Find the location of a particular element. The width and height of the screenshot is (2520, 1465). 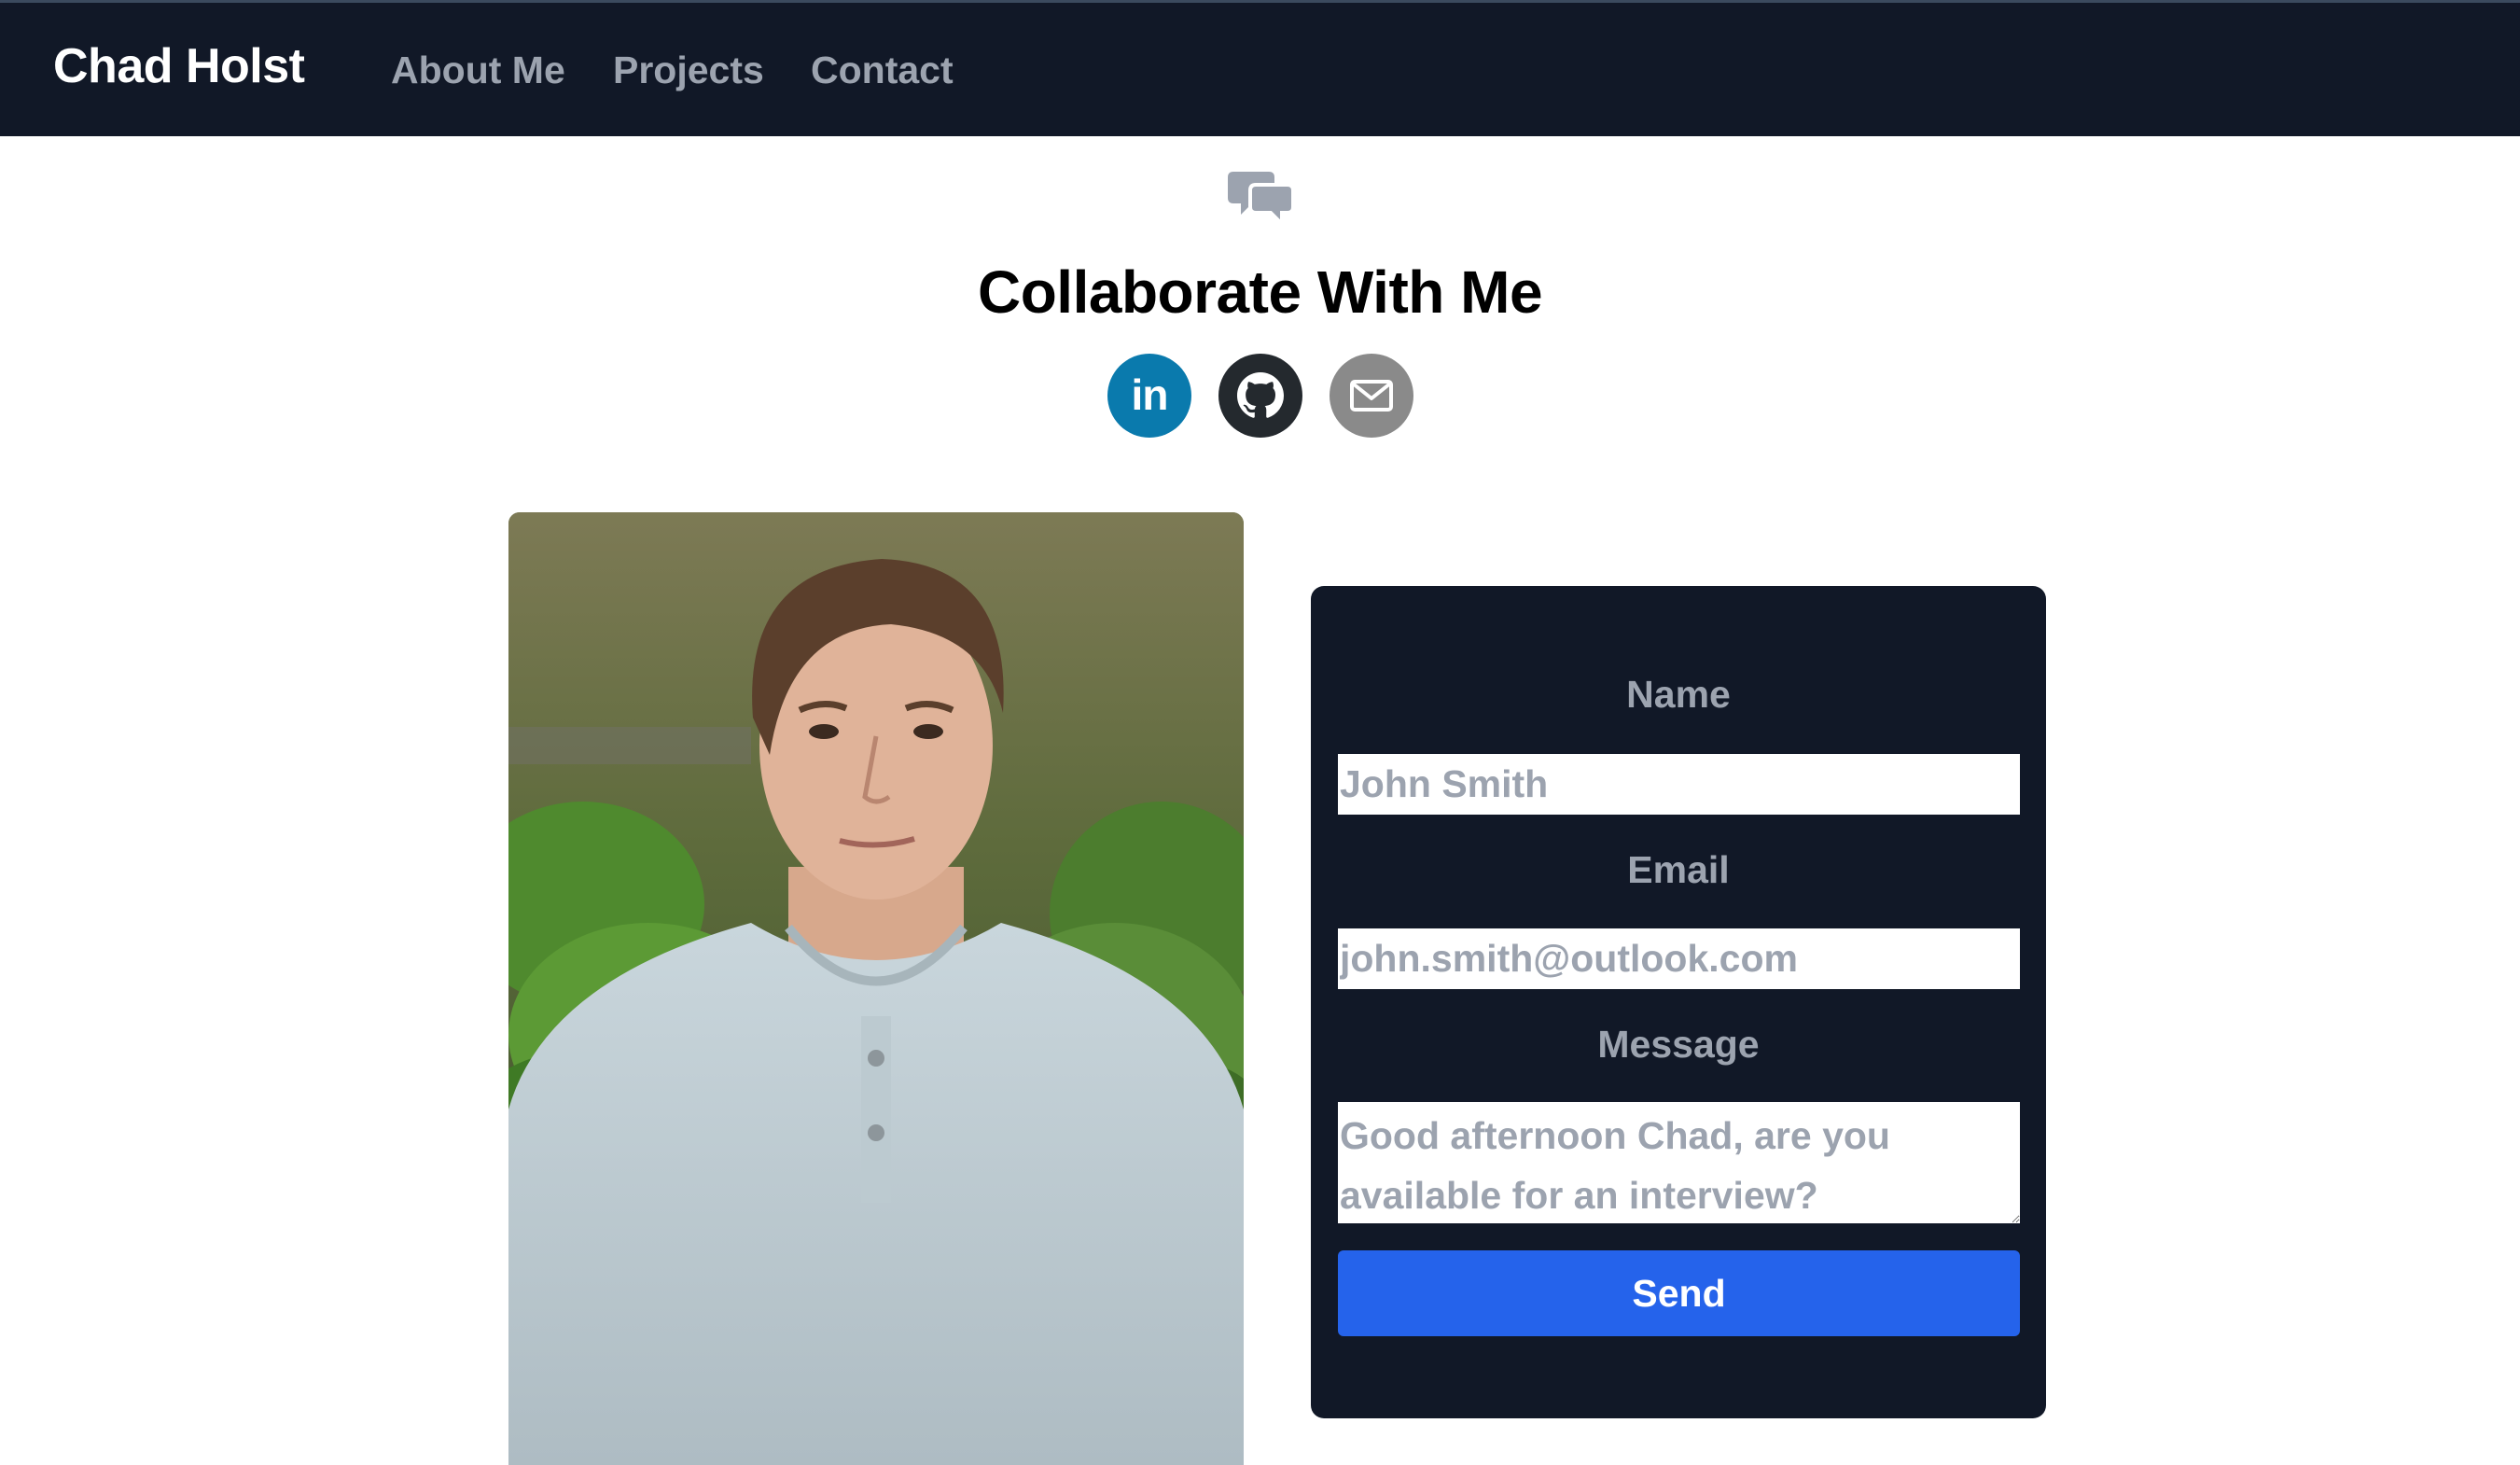

github-button is located at coordinates (1260, 396).